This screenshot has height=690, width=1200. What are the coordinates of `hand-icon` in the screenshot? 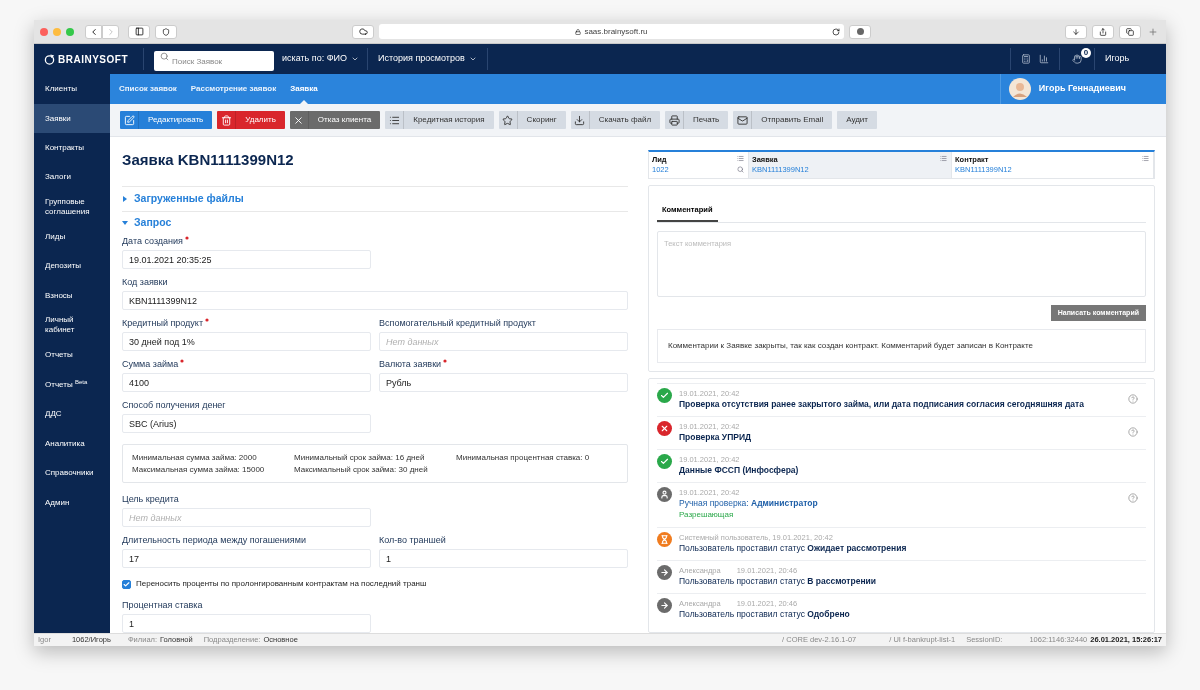 It's located at (1077, 59).